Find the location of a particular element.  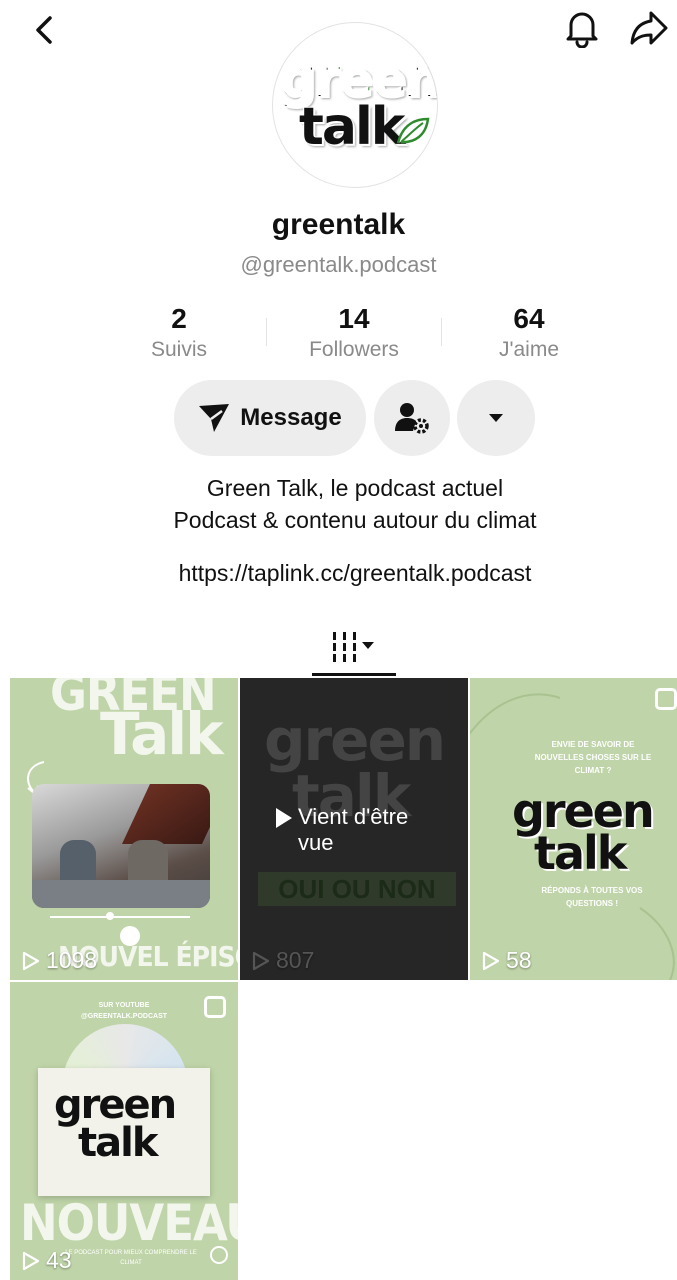

avatar: green talk is located at coordinates (355, 105).